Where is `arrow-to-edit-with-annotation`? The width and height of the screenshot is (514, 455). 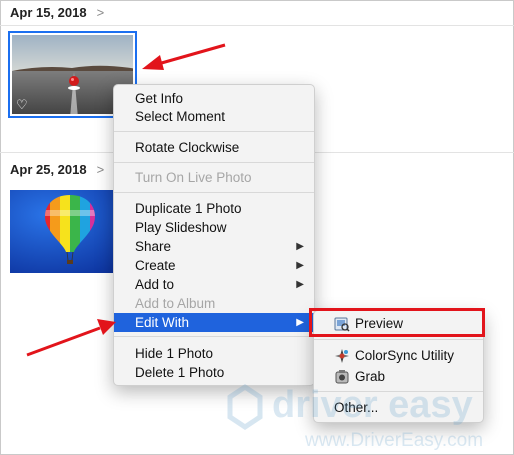
arrow-to-edit-with-annotation is located at coordinates (71, 338).